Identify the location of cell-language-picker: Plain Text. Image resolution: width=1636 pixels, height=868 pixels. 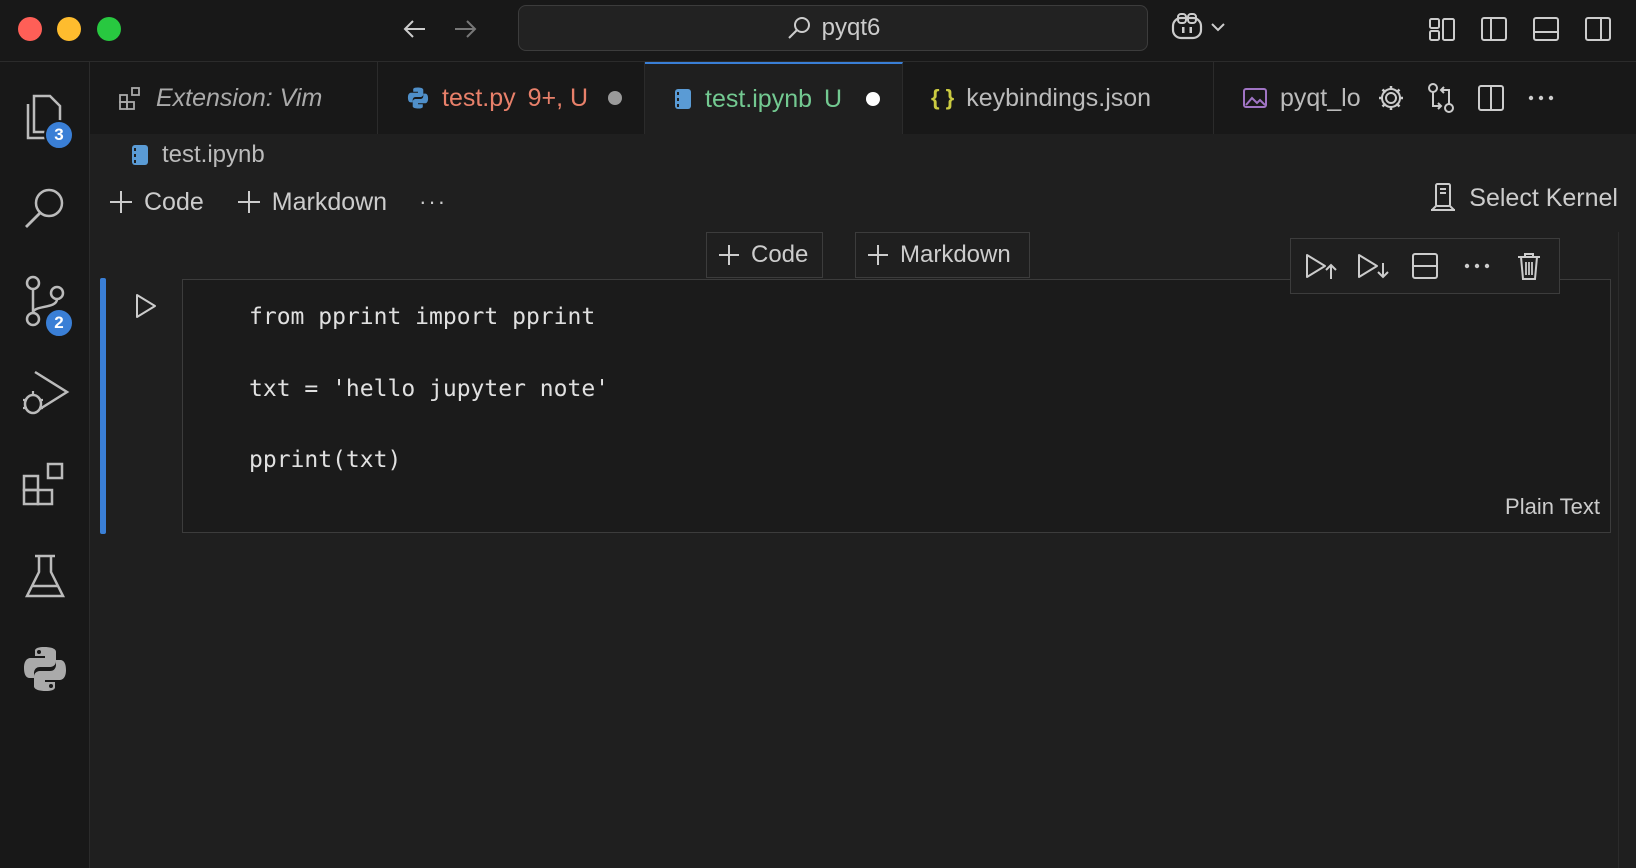
(1552, 507).